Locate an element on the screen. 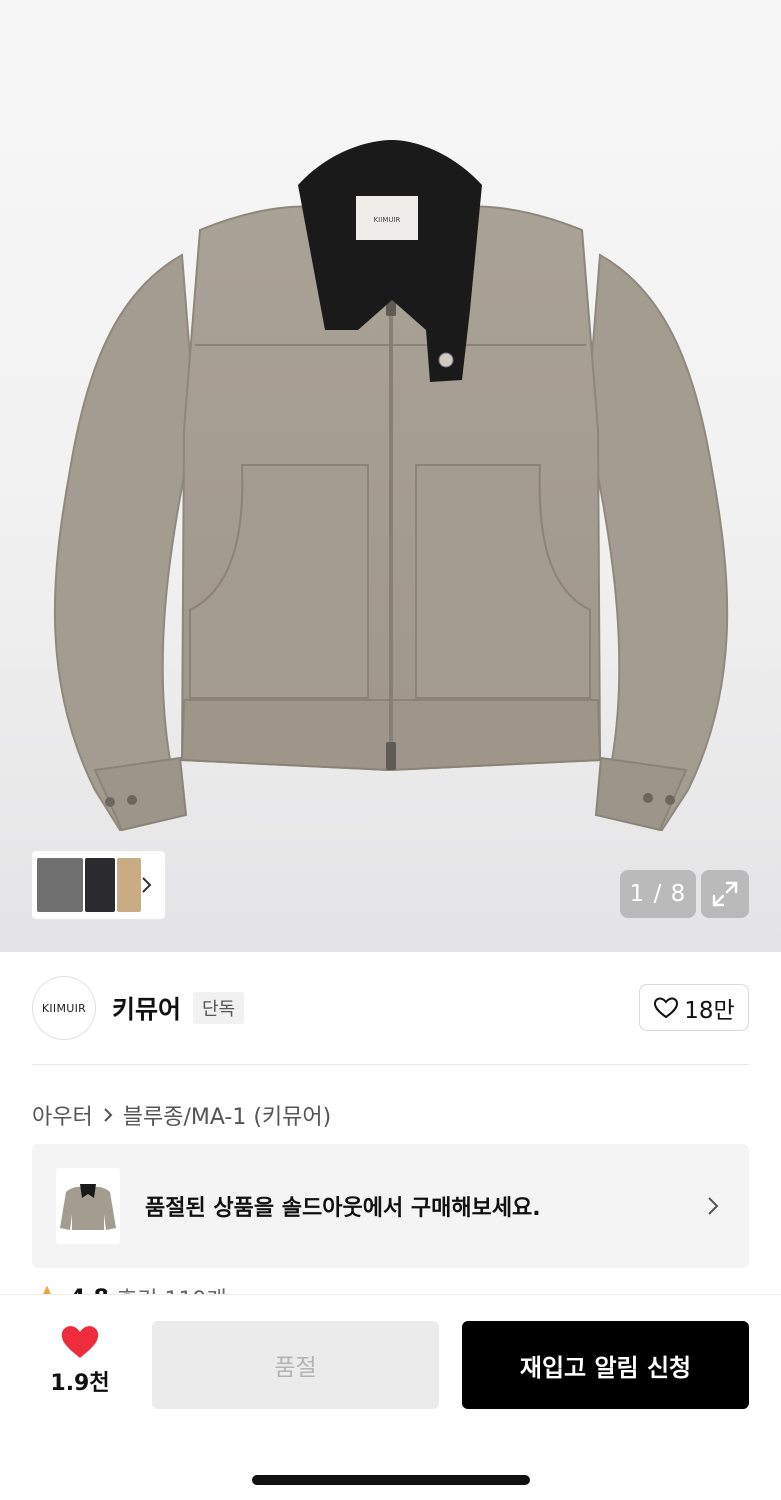 The image size is (781, 1500). breadcrumb-item: 블루종/MA-1 (키뮤어) is located at coordinates (227, 1115).